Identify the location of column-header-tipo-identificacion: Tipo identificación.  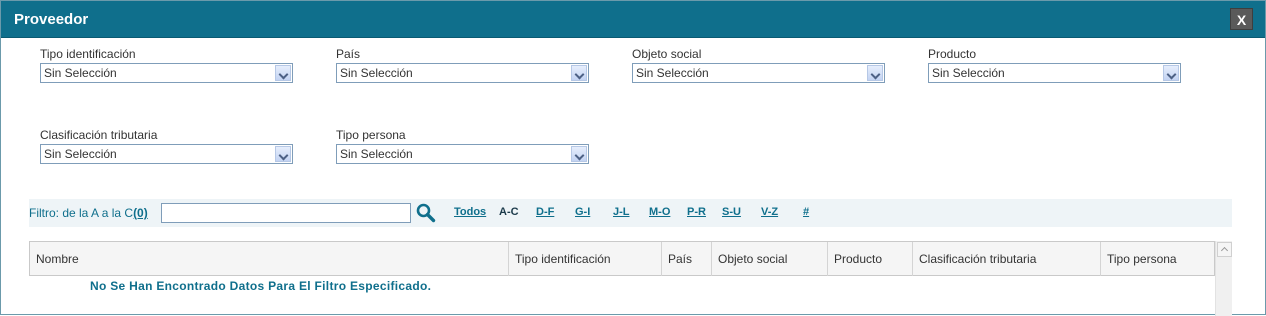
(584, 259).